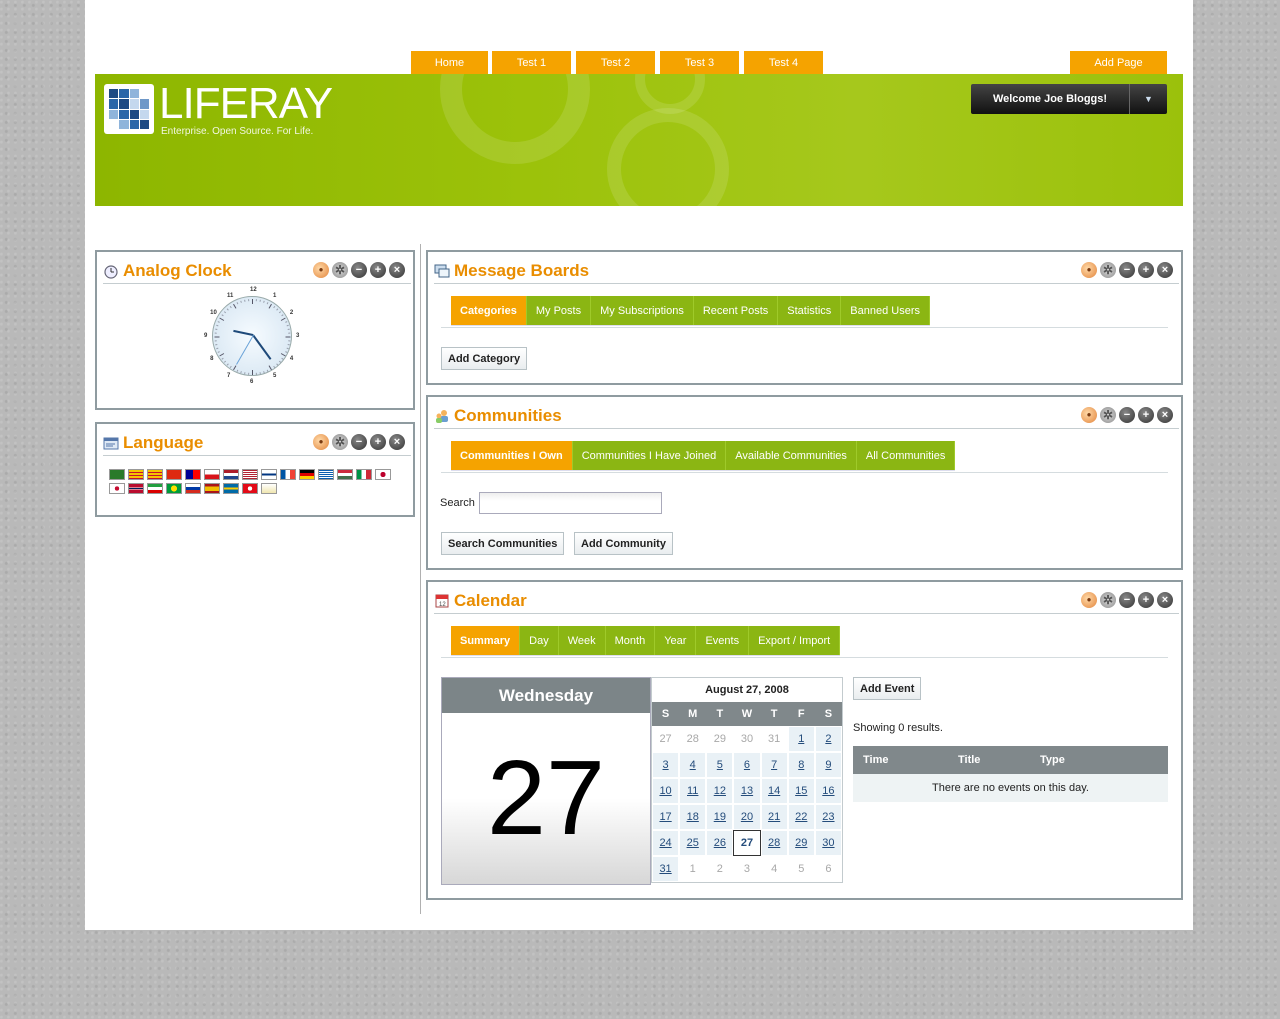 The width and height of the screenshot is (1280, 1019). I want to click on calendar-day-link: 30, so click(828, 843).